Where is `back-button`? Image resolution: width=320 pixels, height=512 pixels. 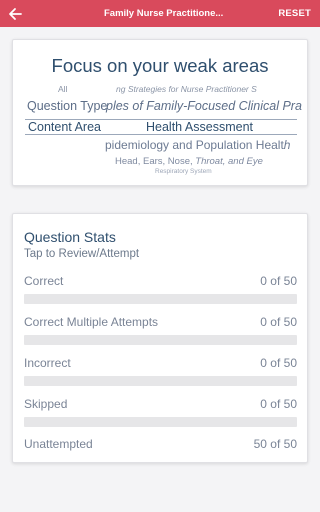
back-button is located at coordinates (15, 13).